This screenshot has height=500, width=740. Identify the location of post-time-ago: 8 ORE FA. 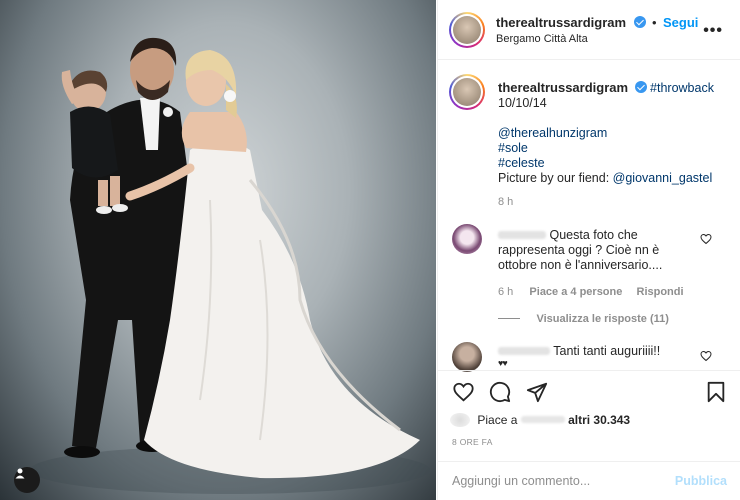
(472, 442).